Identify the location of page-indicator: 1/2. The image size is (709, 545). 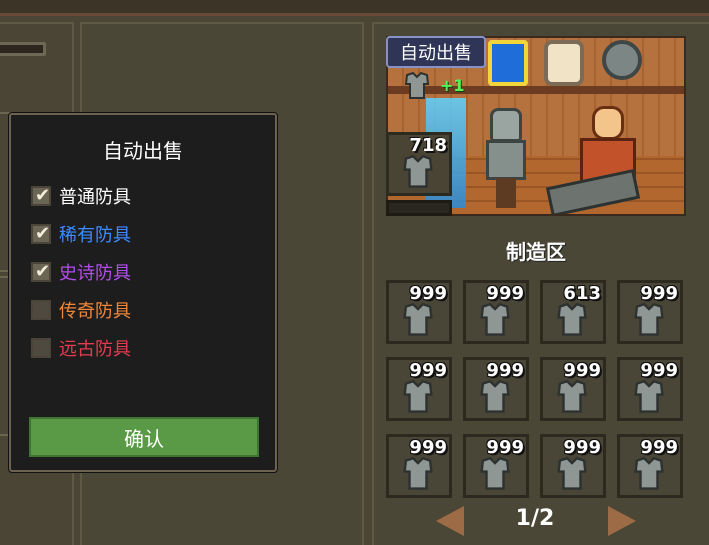
(535, 518).